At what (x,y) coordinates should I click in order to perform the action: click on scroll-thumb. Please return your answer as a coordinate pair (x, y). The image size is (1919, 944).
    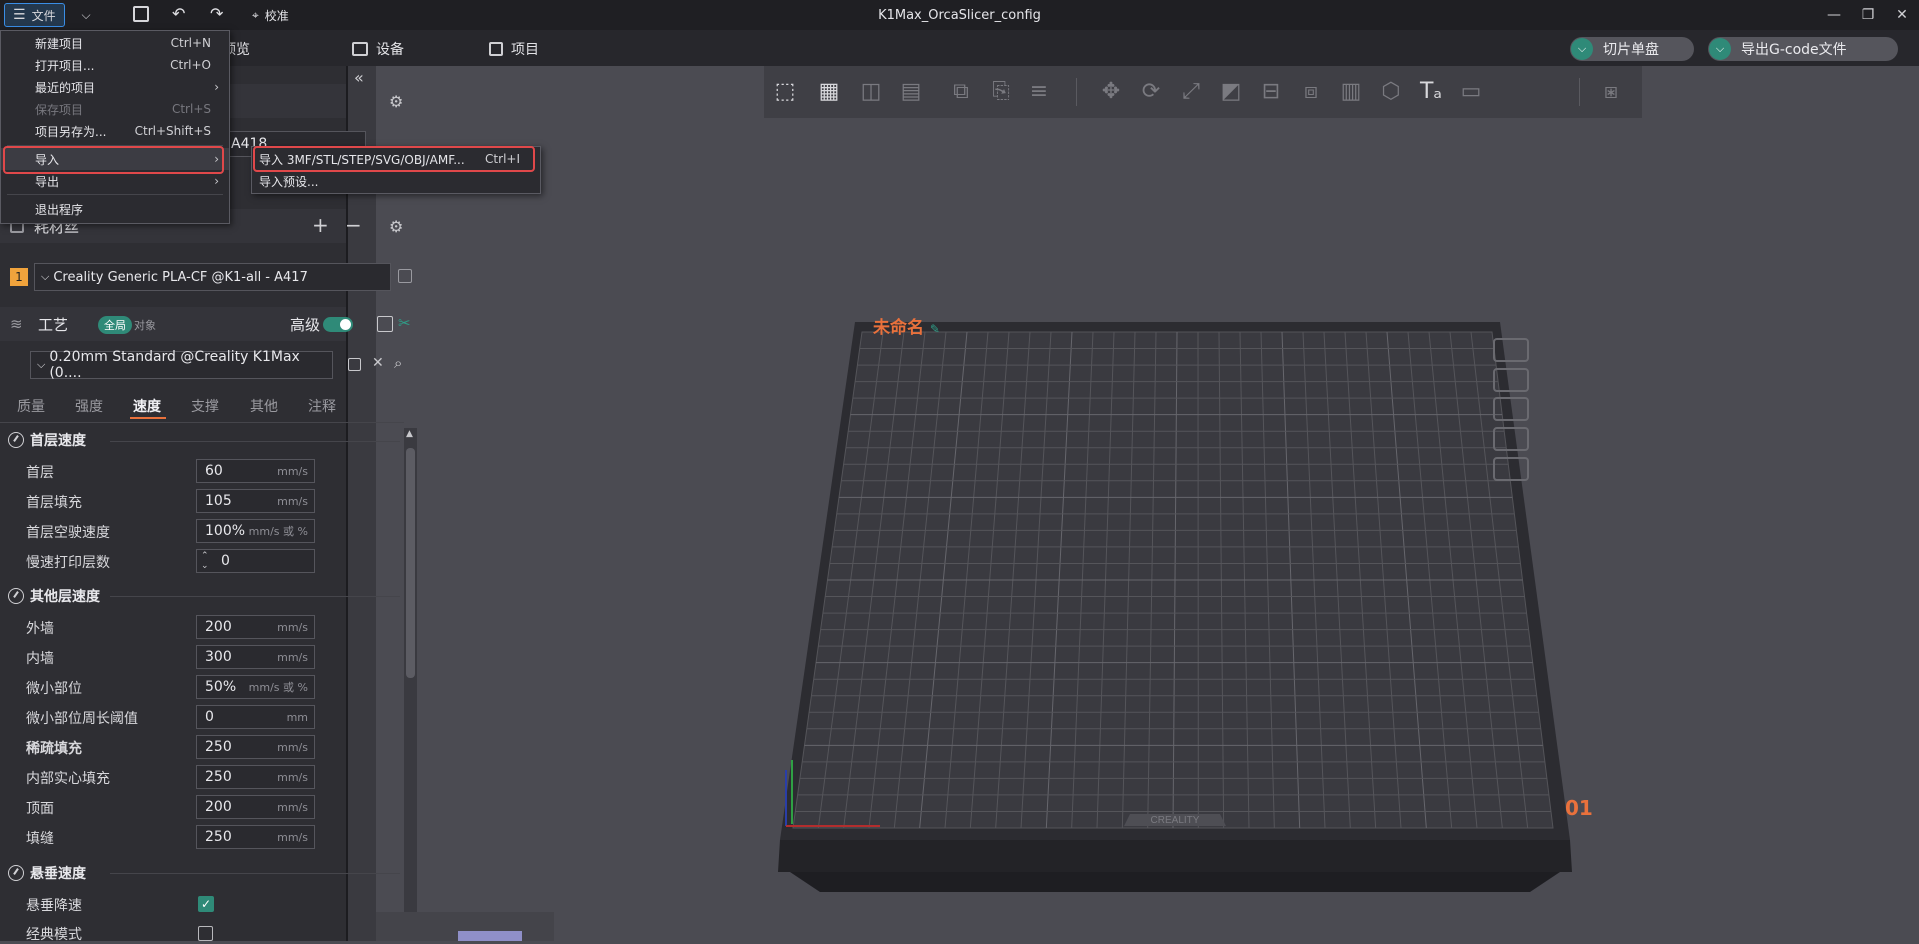
    Looking at the image, I should click on (410, 563).